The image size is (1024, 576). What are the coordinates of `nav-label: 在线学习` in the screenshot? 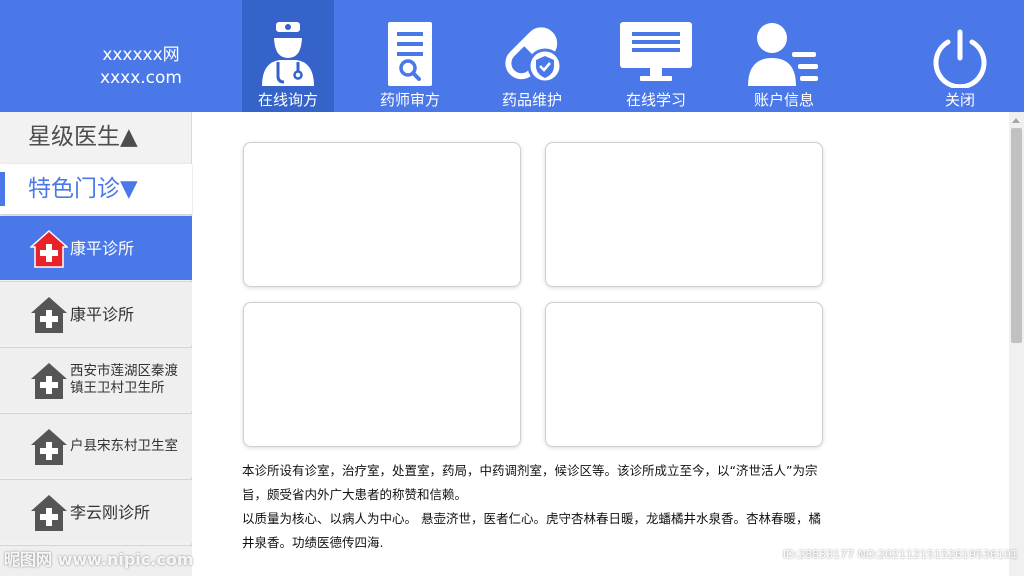 It's located at (655, 100).